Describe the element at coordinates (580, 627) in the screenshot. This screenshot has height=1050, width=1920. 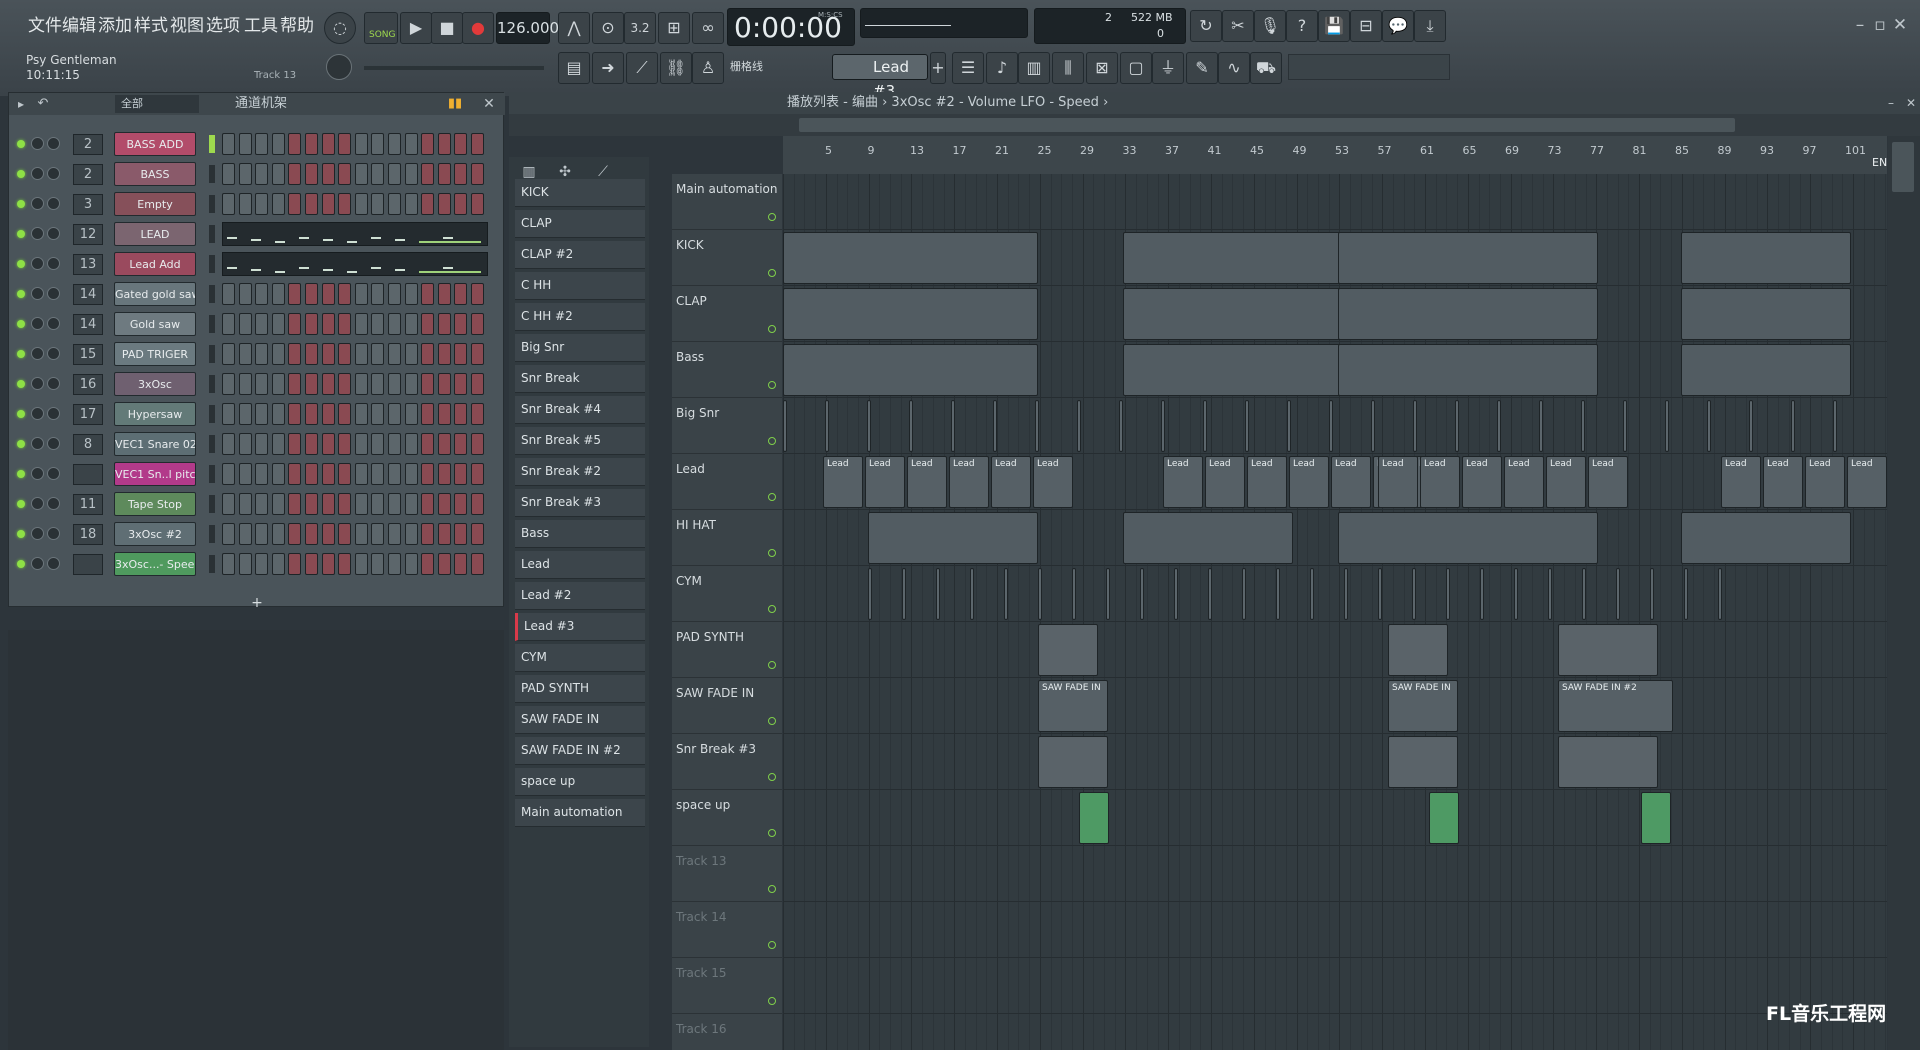
I see `picker-item: Lead #3` at that location.